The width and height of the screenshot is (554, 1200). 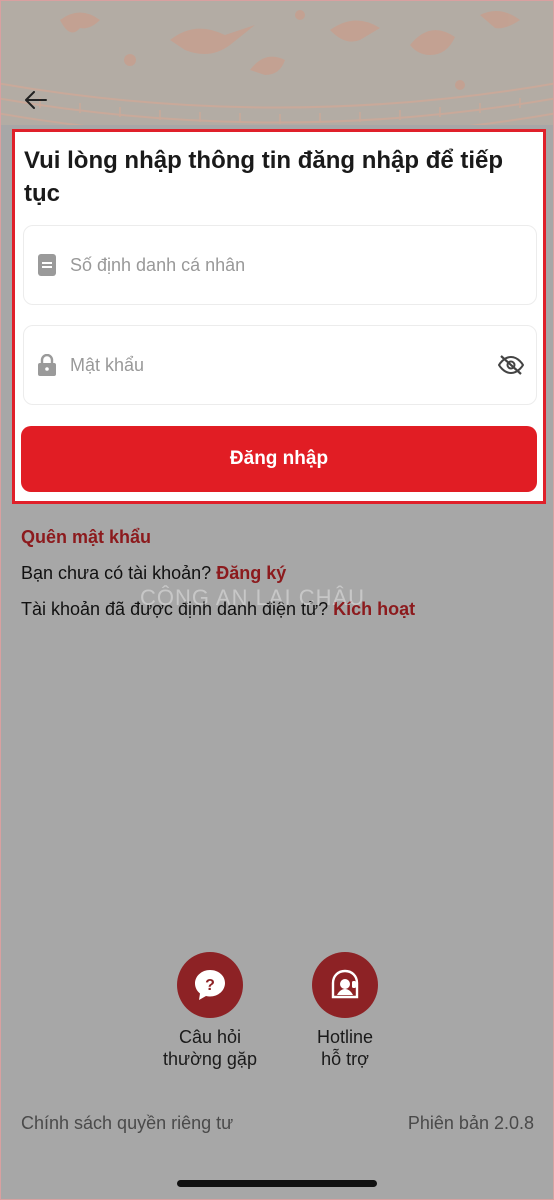 I want to click on lock-icon, so click(x=47, y=365).